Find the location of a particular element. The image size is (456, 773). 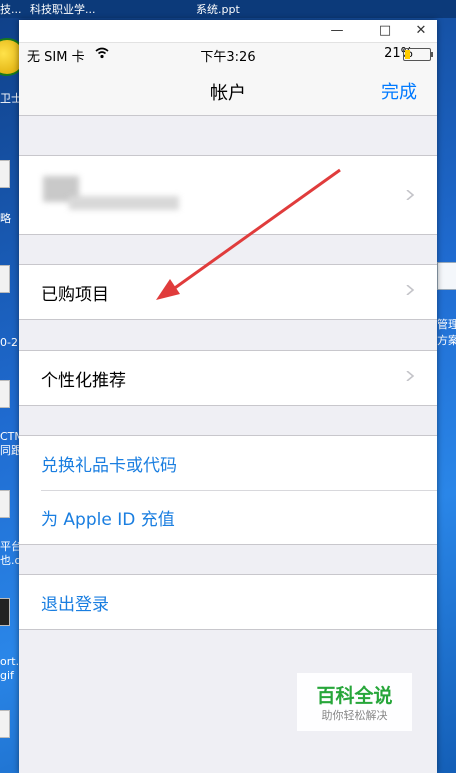

watermark: 百科全说 助你轻松解决 is located at coordinates (354, 702).